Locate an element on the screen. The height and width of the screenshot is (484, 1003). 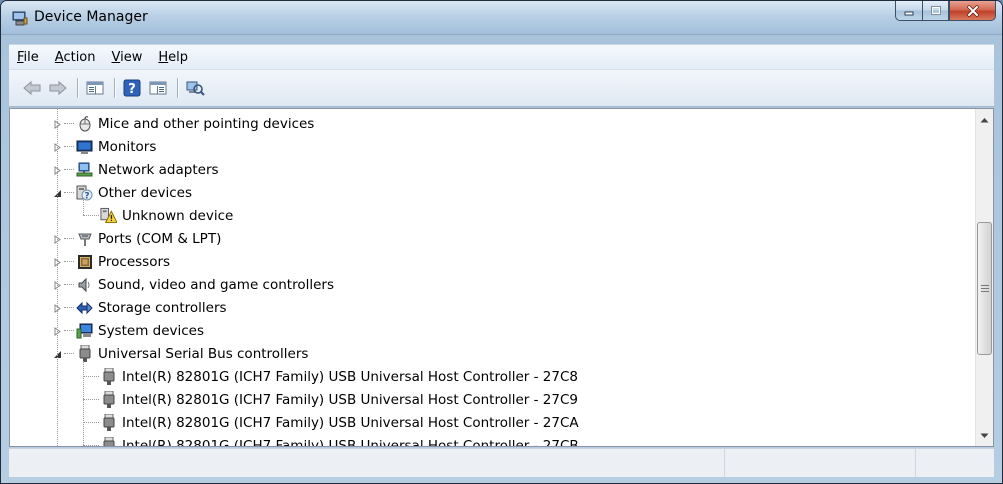
caption-buttons is located at coordinates (945, 11).